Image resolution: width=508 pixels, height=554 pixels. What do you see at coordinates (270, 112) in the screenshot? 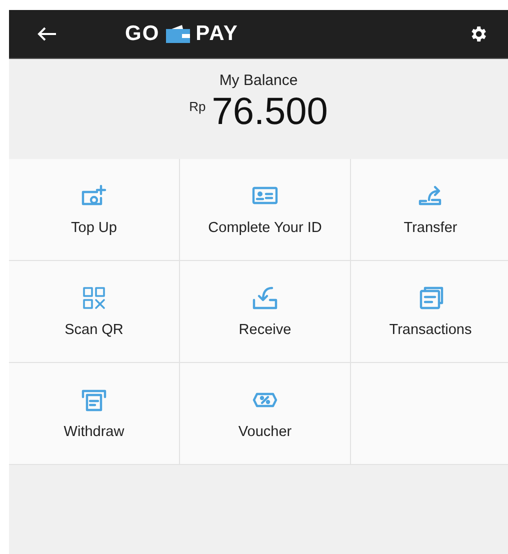
I see `balance-amount: 76.500` at bounding box center [270, 112].